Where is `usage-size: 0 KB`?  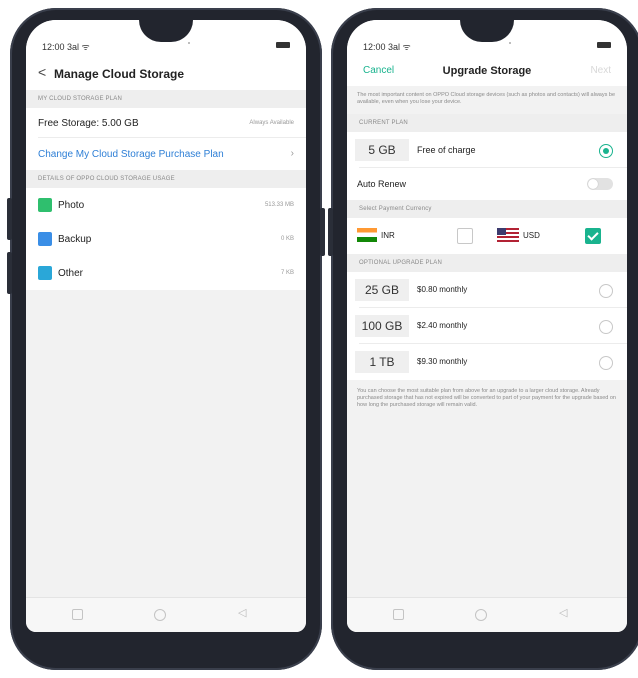
usage-size: 0 KB is located at coordinates (287, 239).